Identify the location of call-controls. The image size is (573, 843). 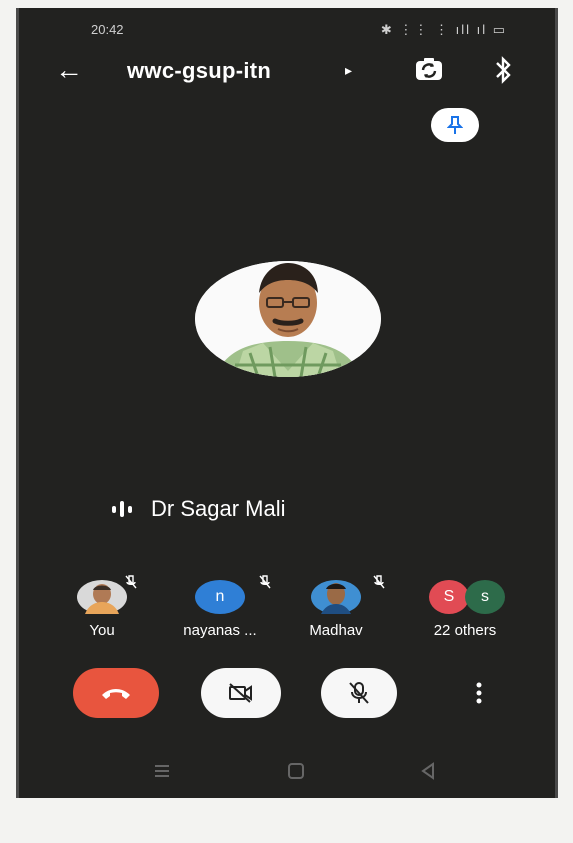
(287, 703).